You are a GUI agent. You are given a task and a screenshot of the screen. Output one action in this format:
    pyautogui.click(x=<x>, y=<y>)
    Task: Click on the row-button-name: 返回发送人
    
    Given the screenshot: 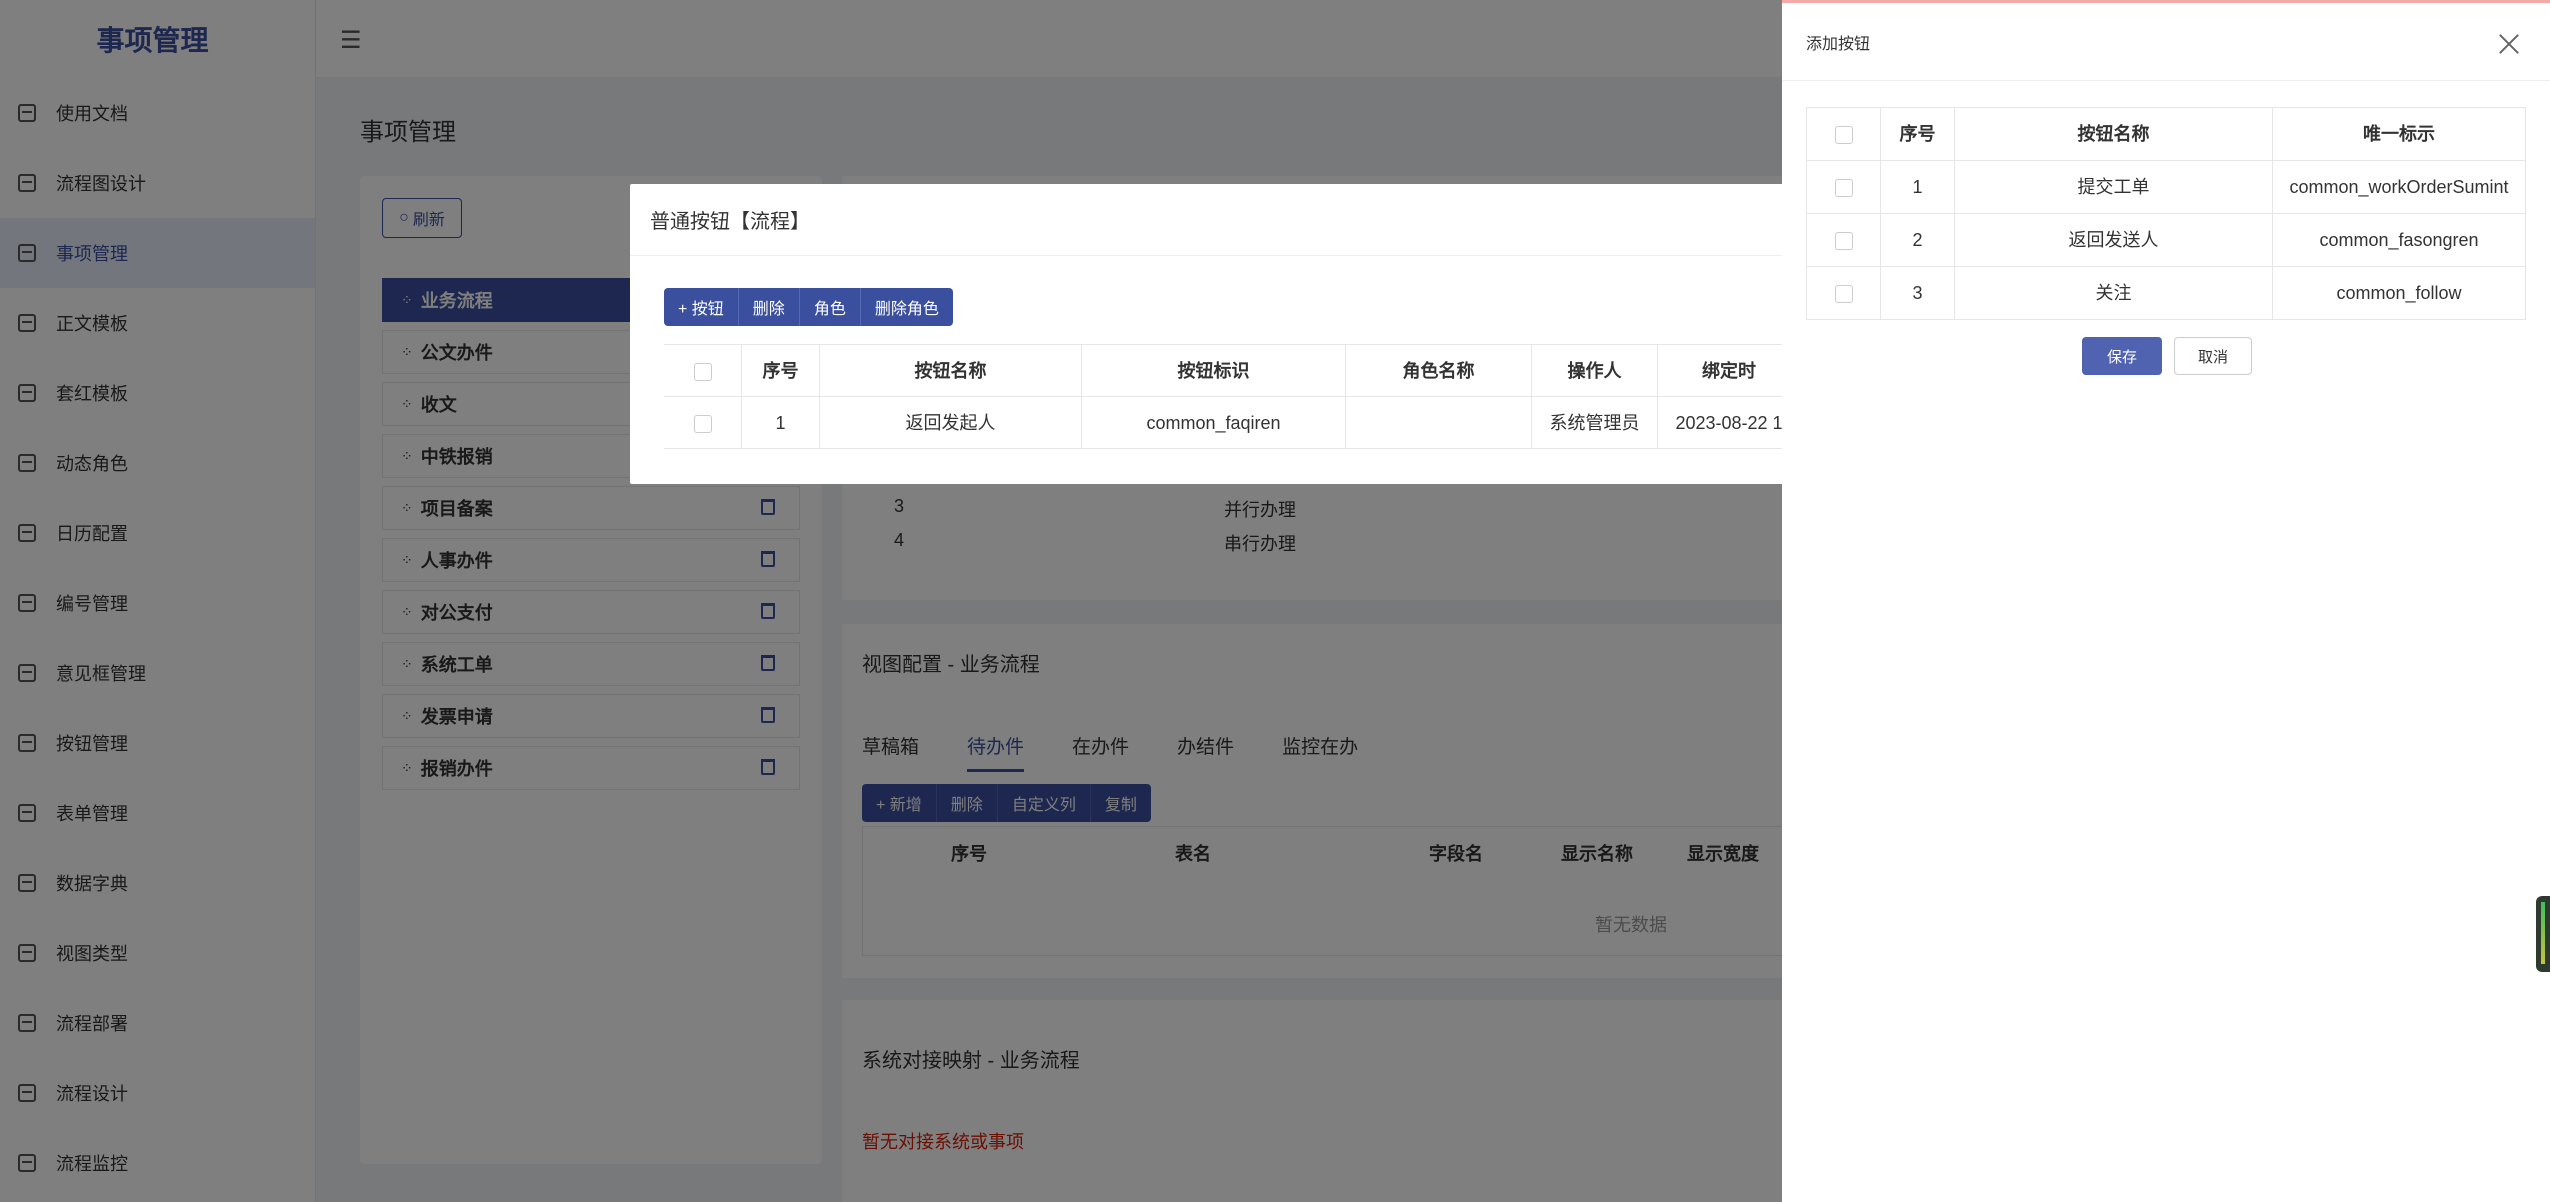 What is the action you would take?
    pyautogui.click(x=2114, y=240)
    